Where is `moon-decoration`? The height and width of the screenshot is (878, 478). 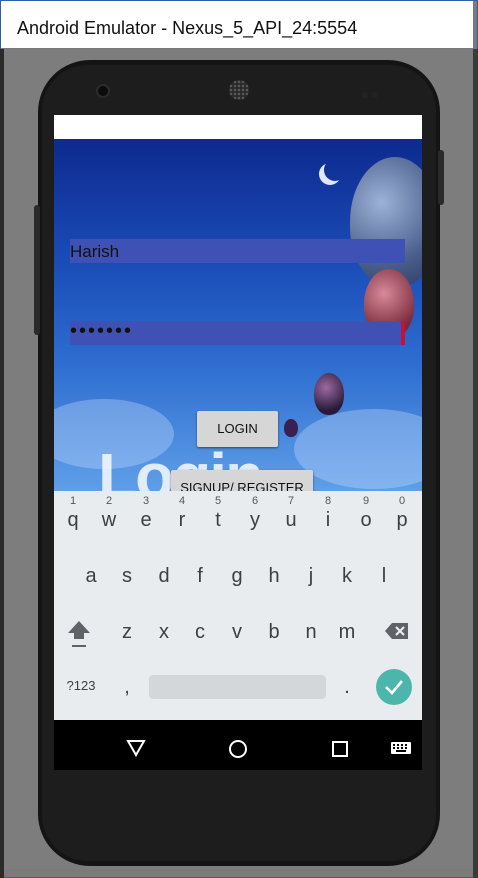
moon-decoration is located at coordinates (335, 170).